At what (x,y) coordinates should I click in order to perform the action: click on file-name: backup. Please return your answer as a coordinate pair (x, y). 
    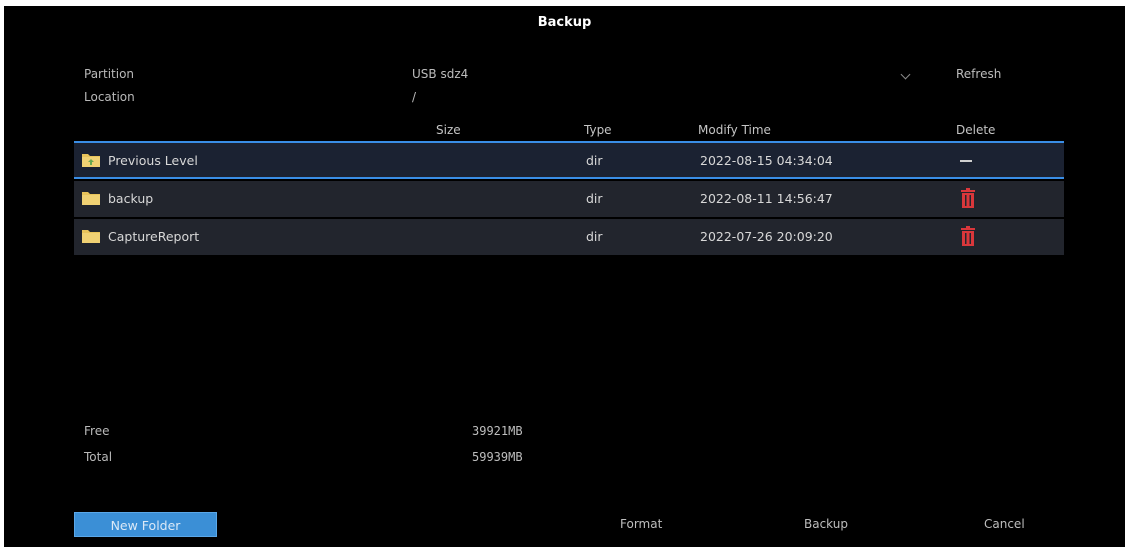
    Looking at the image, I should click on (131, 198).